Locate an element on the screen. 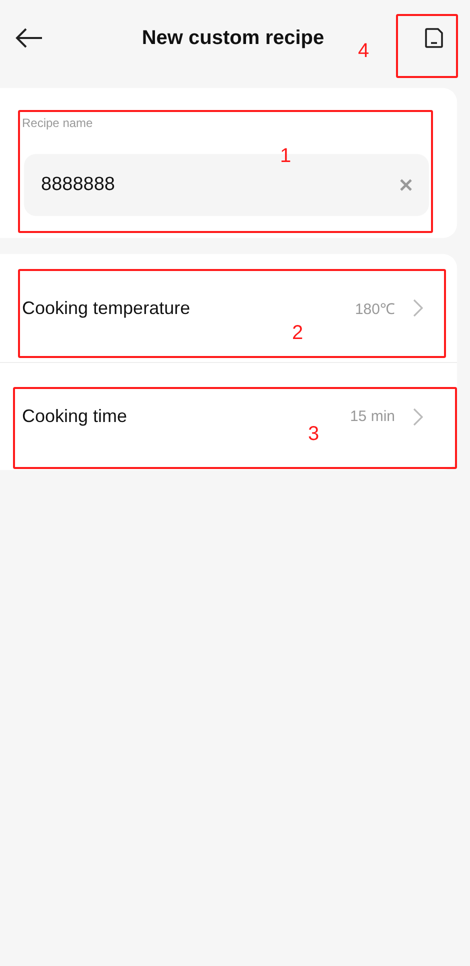 This screenshot has height=966, width=470. annotation-number: 4 is located at coordinates (364, 51).